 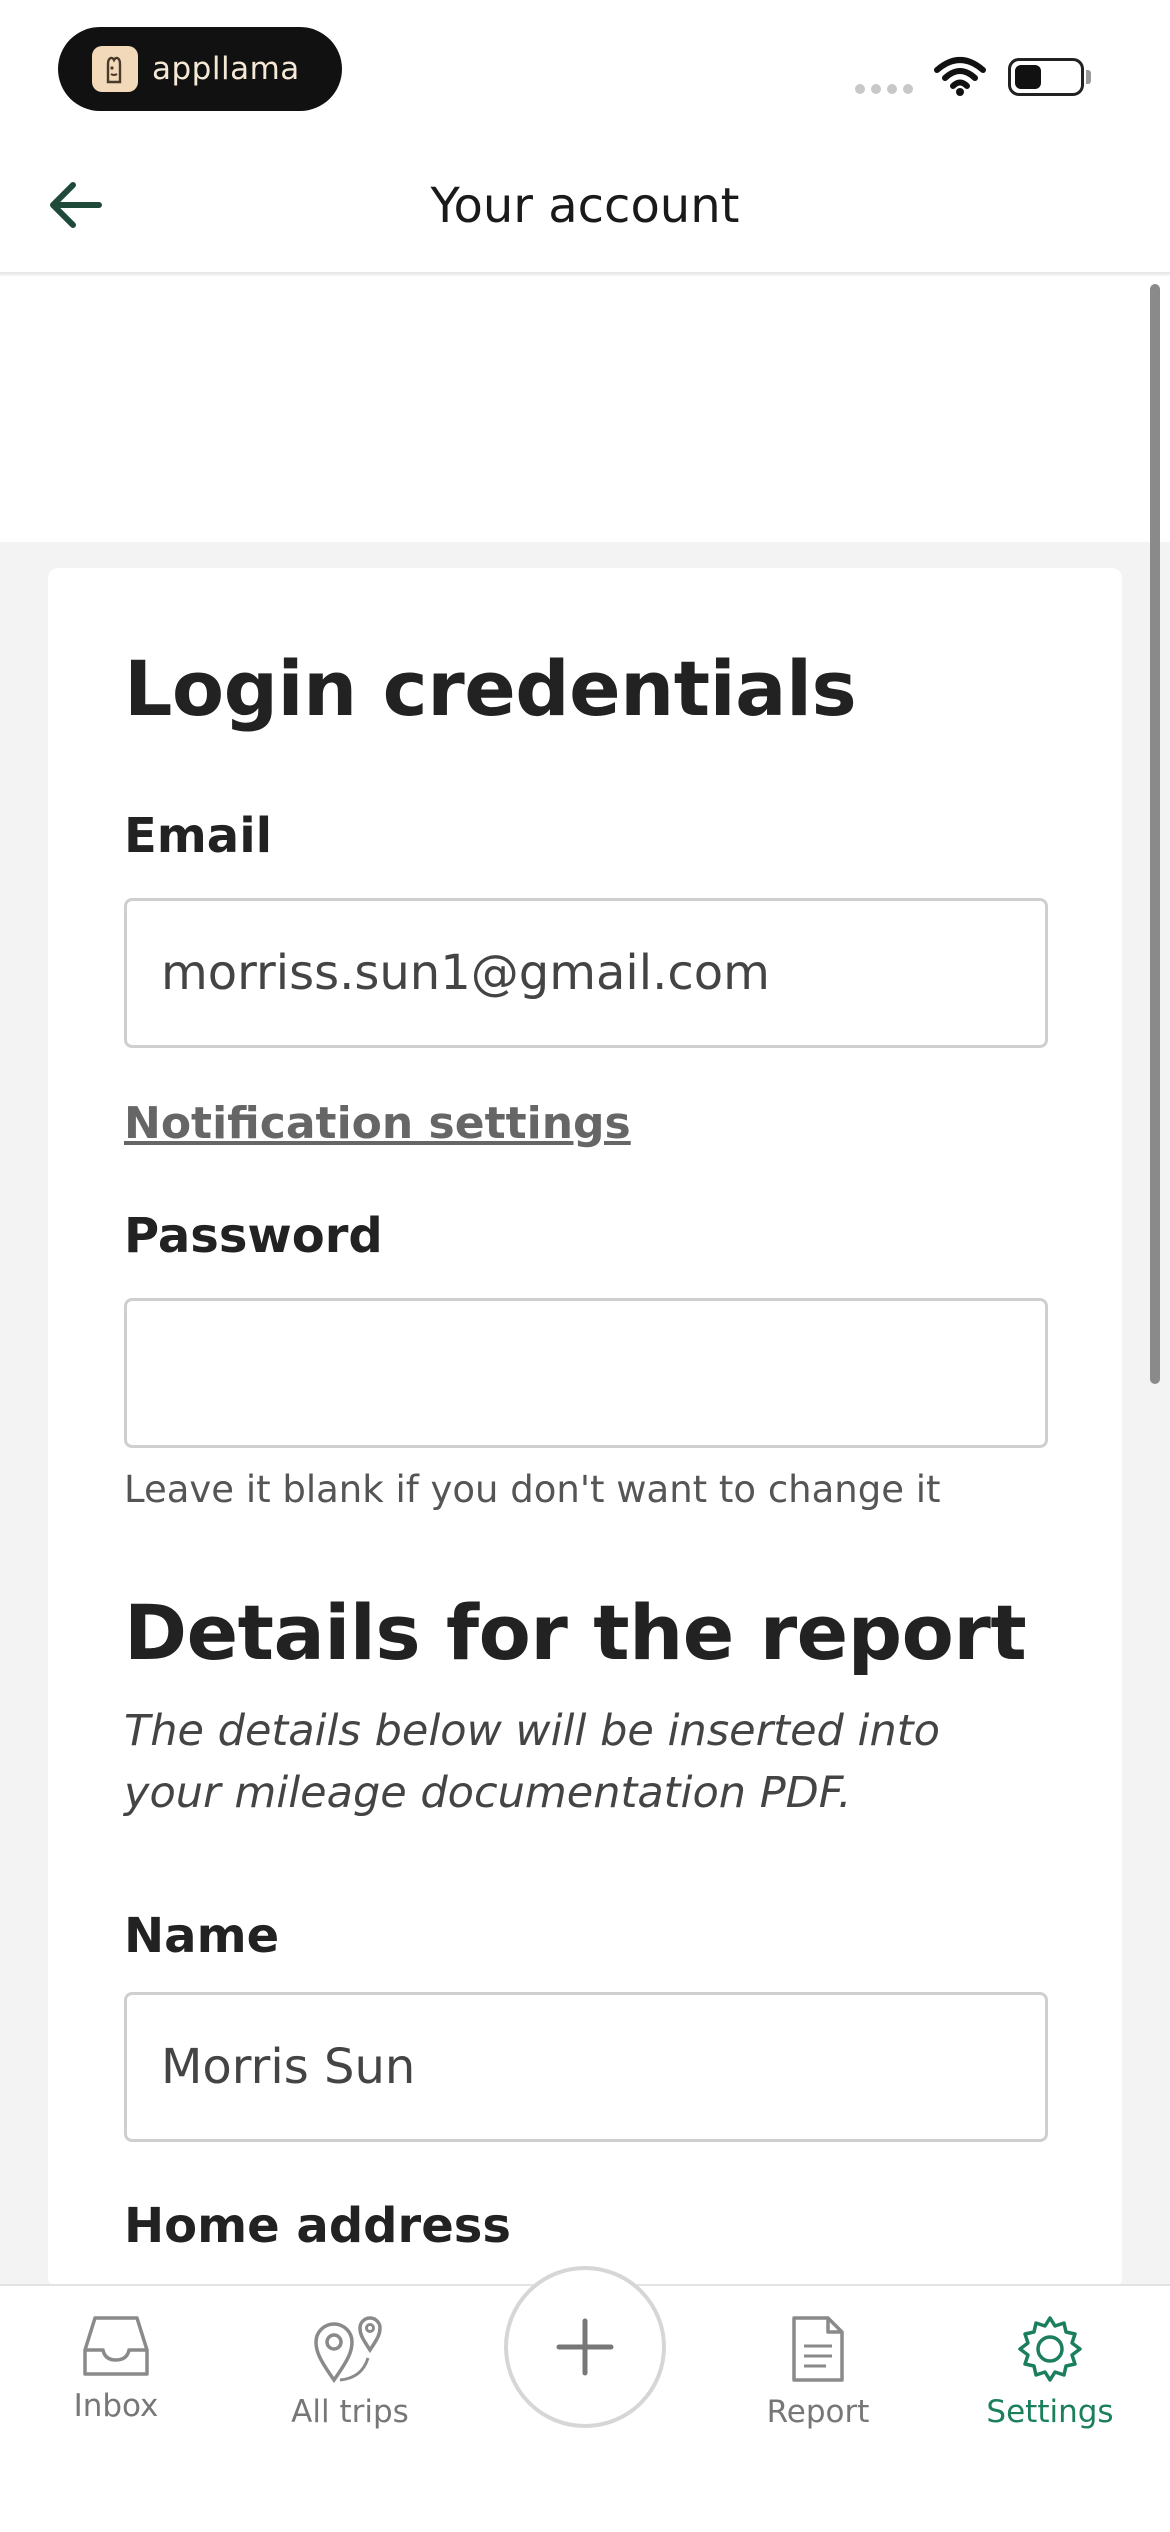 What do you see at coordinates (202, 1936) in the screenshot?
I see `name-label: Name` at bounding box center [202, 1936].